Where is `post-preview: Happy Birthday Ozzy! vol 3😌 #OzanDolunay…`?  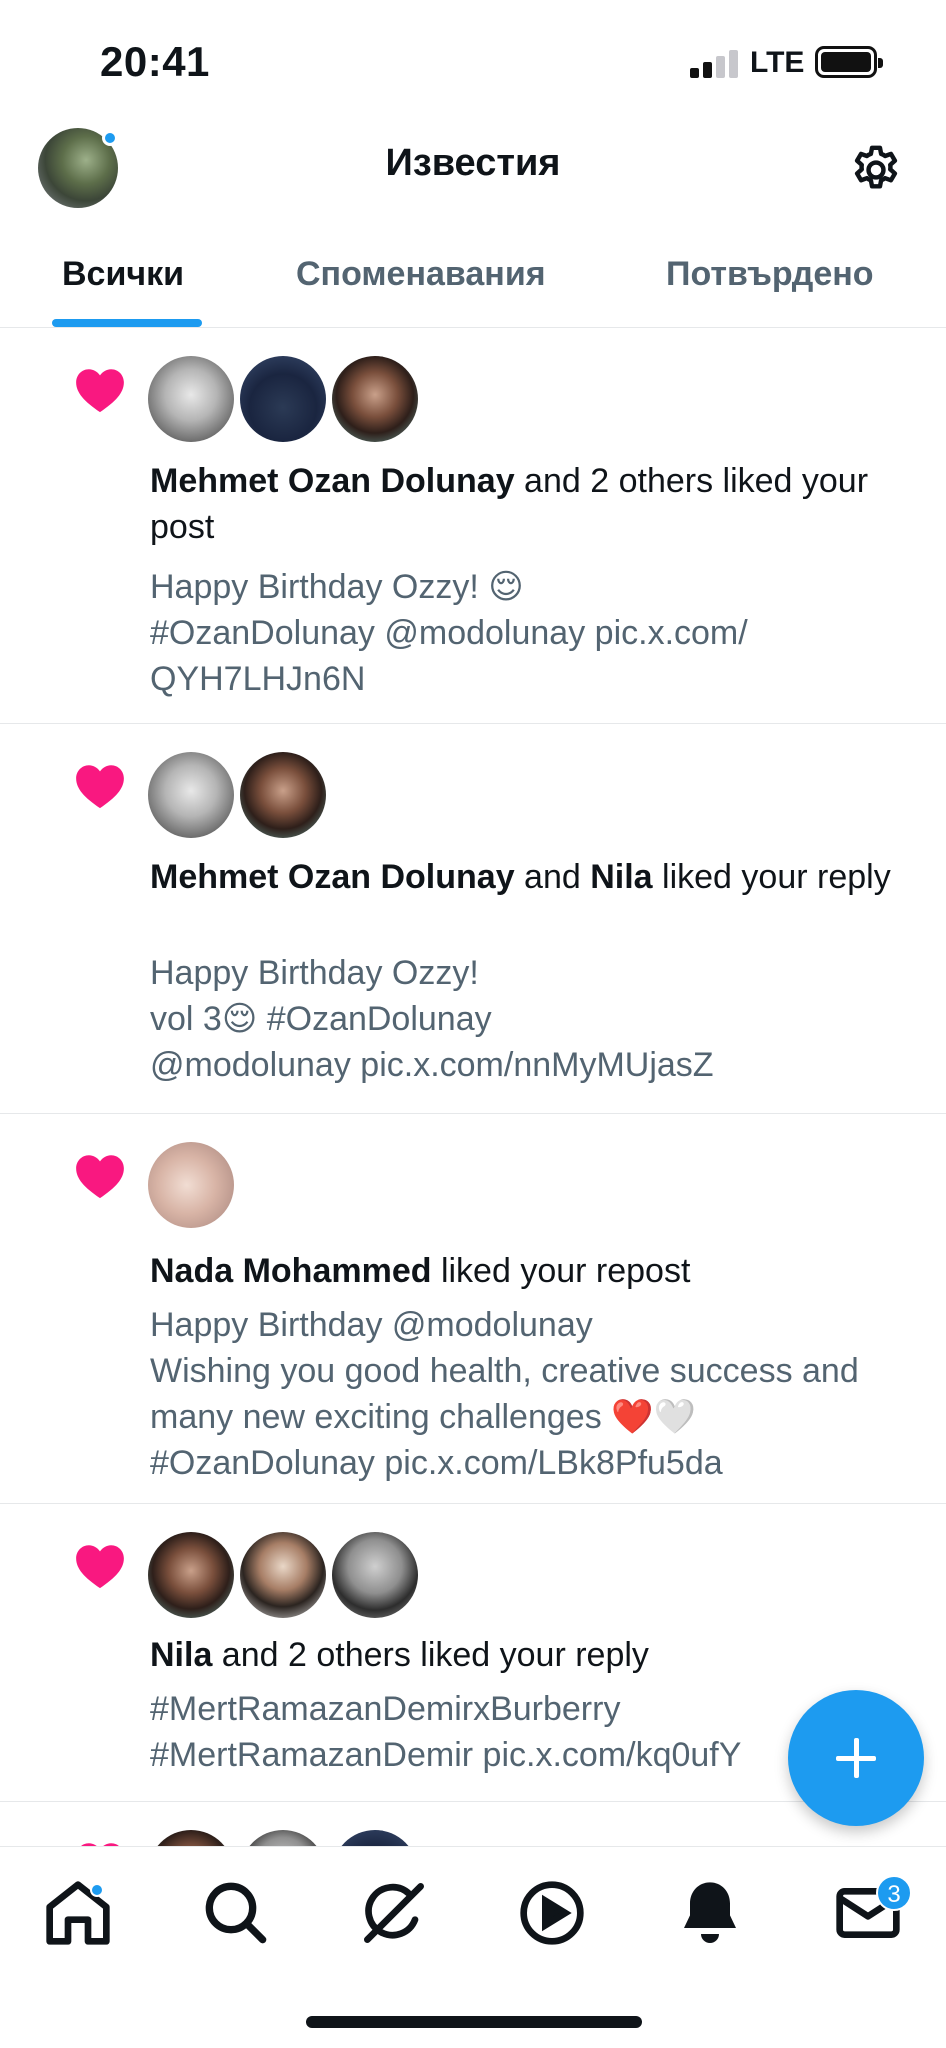 post-preview: Happy Birthday Ozzy! vol 3😌 #OzanDolunay… is located at coordinates (432, 1019).